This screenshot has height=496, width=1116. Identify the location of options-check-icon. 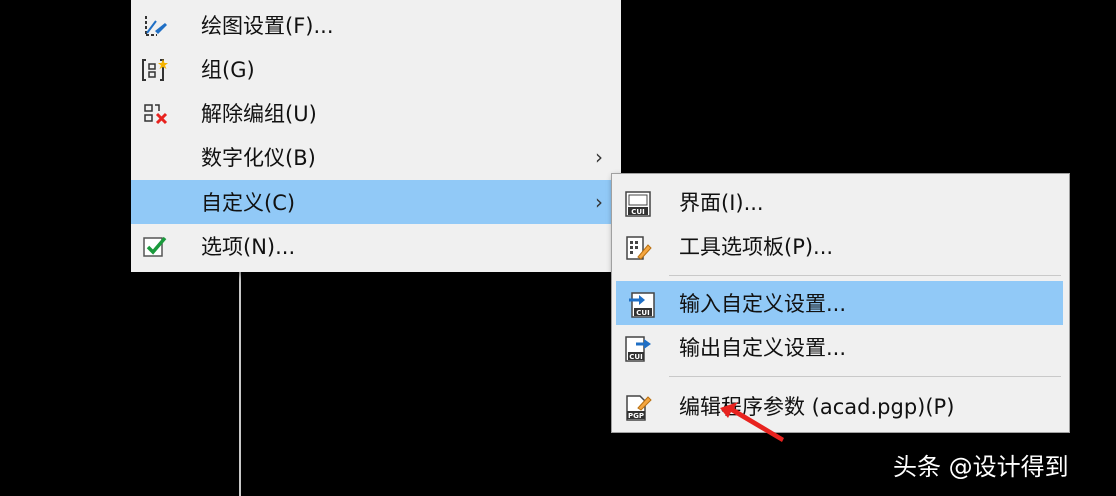
(155, 247).